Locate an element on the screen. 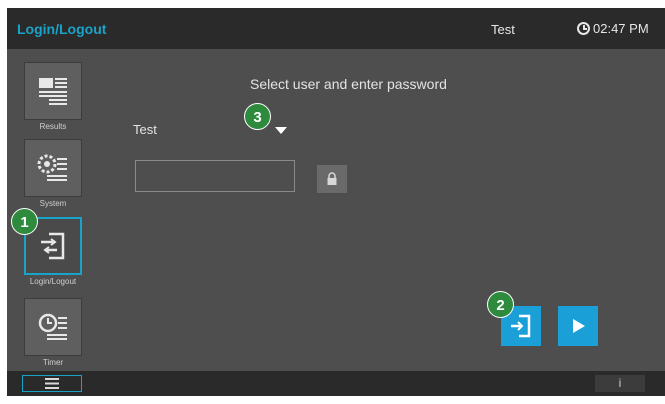  keyboard-lock-button is located at coordinates (332, 179).